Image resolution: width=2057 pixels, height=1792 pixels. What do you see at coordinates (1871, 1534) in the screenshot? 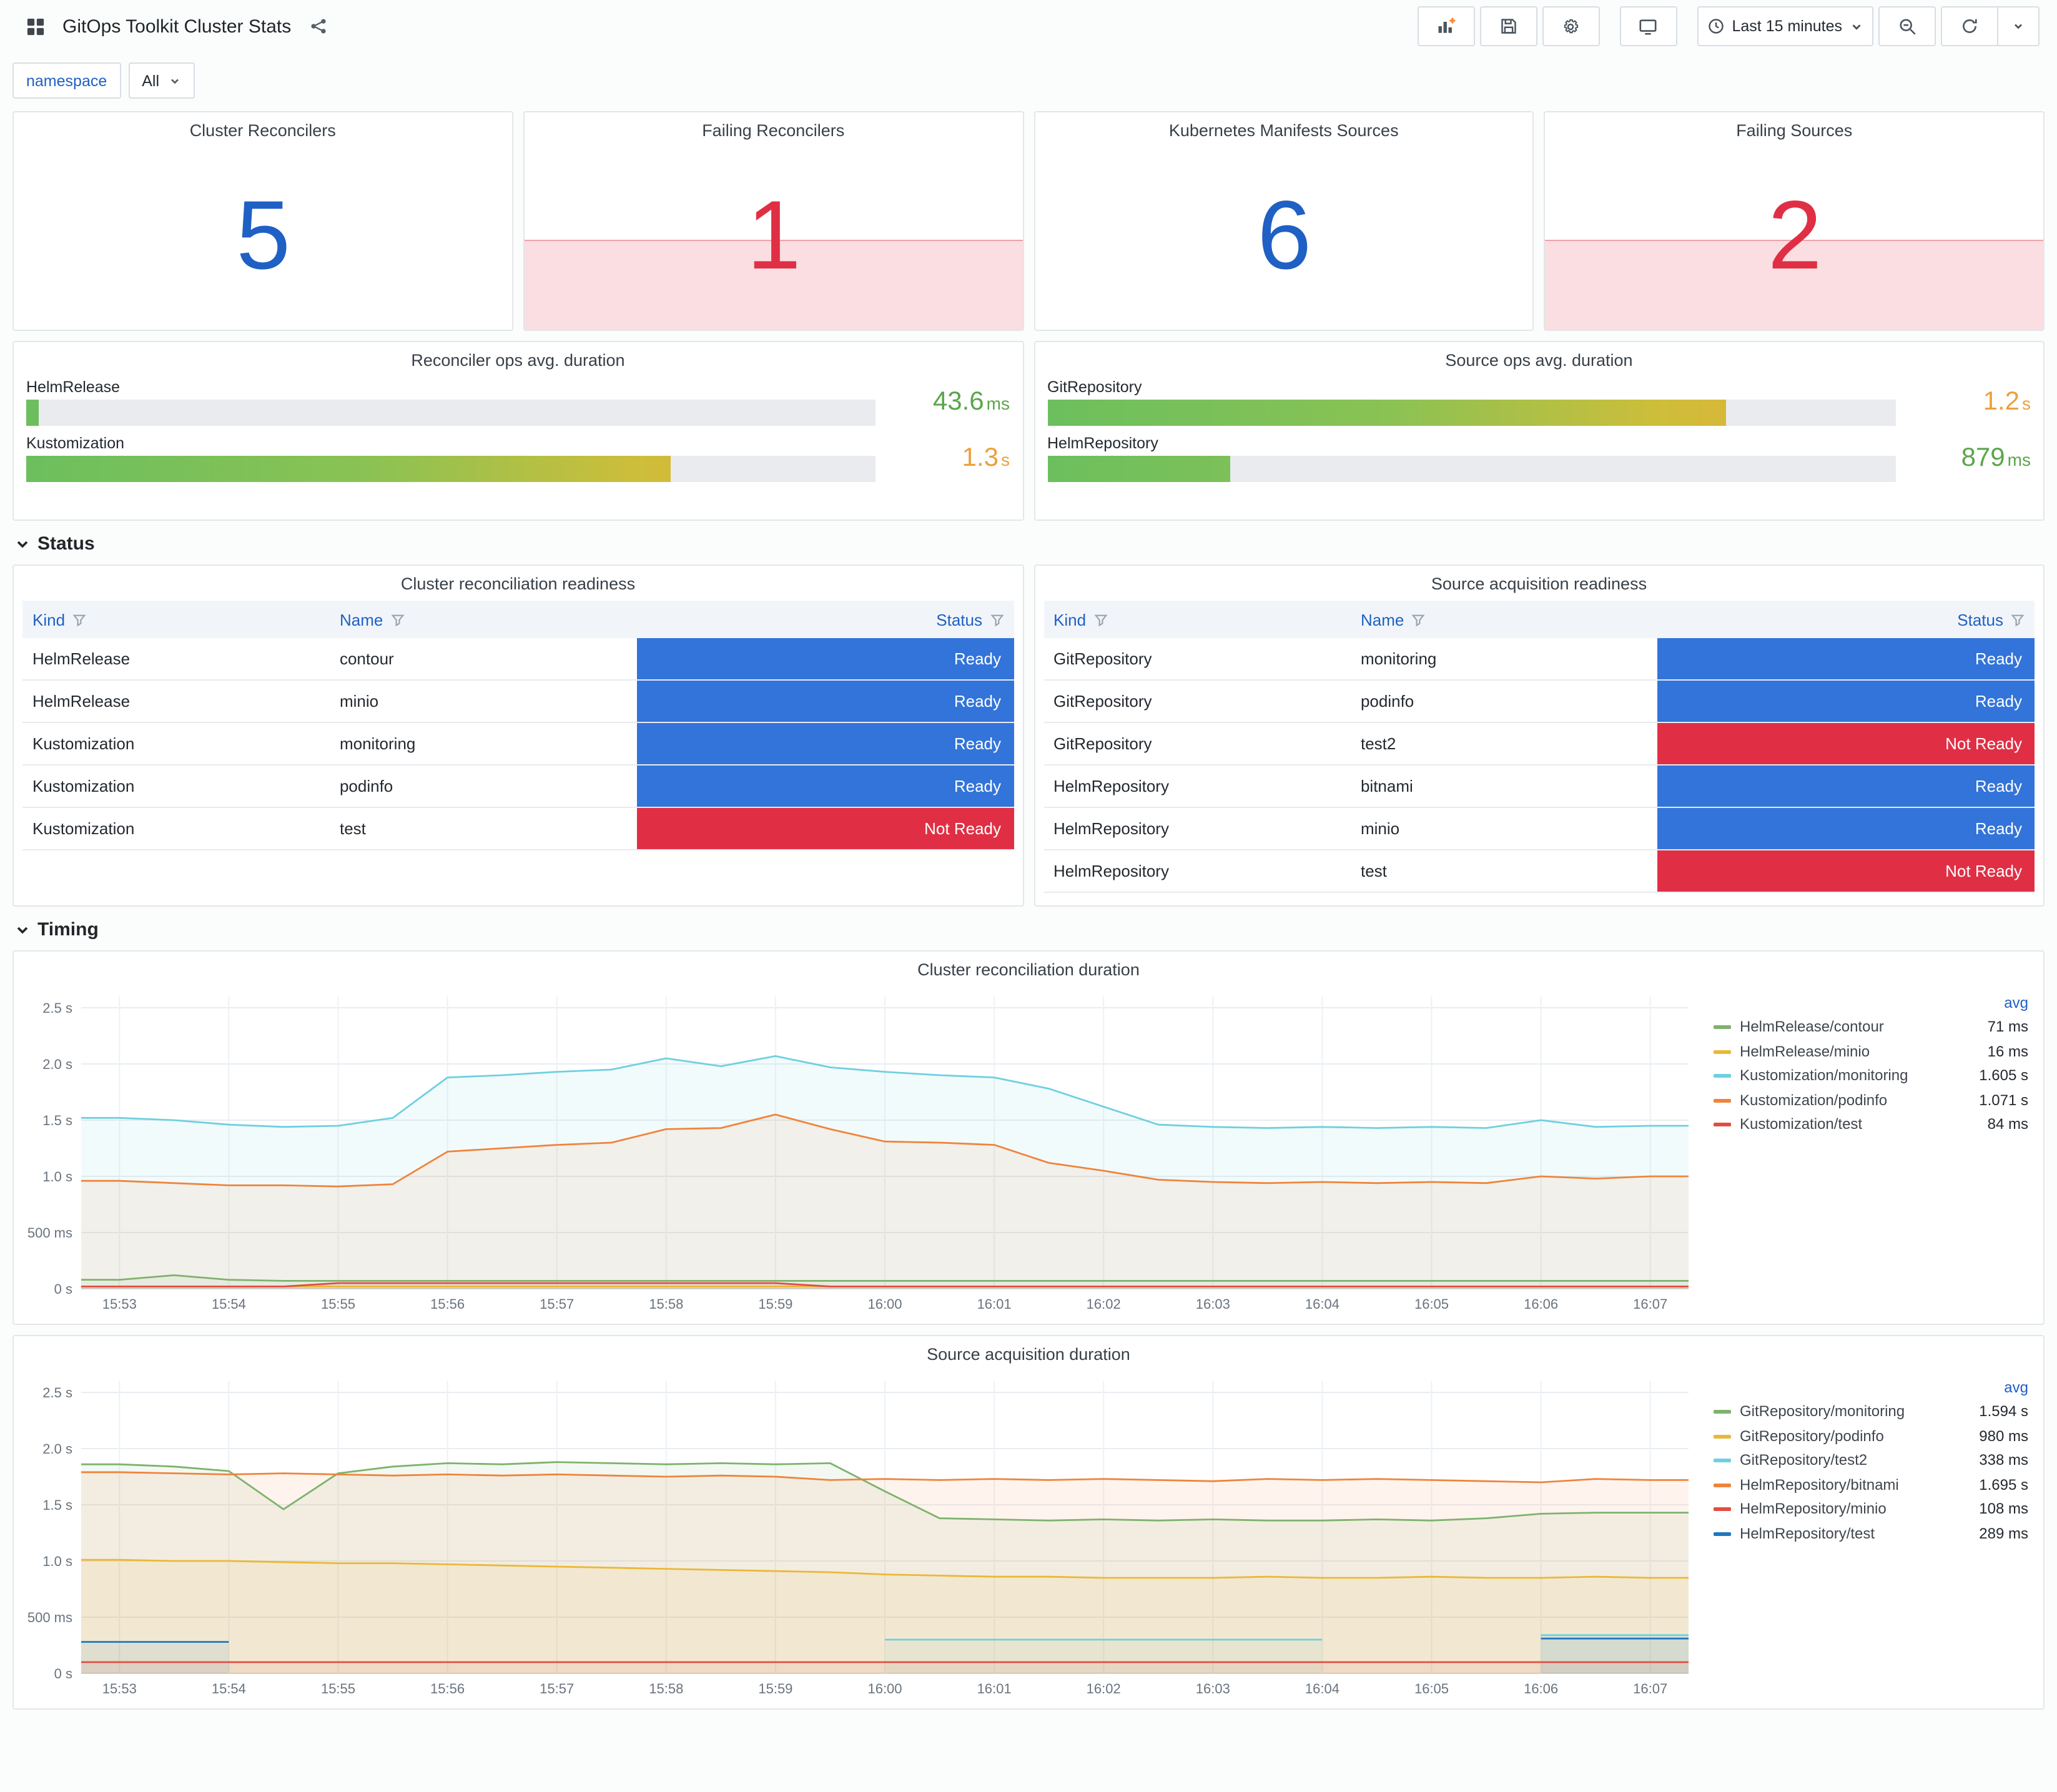
I see `legend-item: HelmRepository/test 289 ms` at bounding box center [1871, 1534].